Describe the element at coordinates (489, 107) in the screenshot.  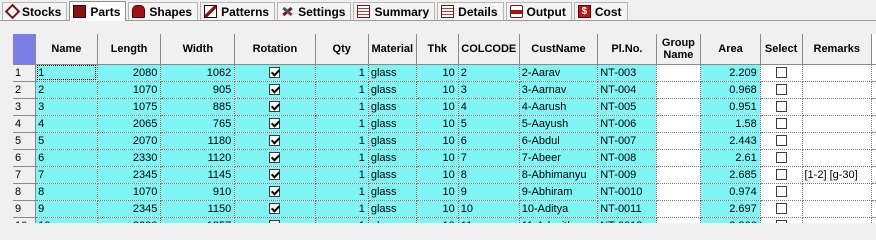
I see `colcode-cell: 4` at that location.